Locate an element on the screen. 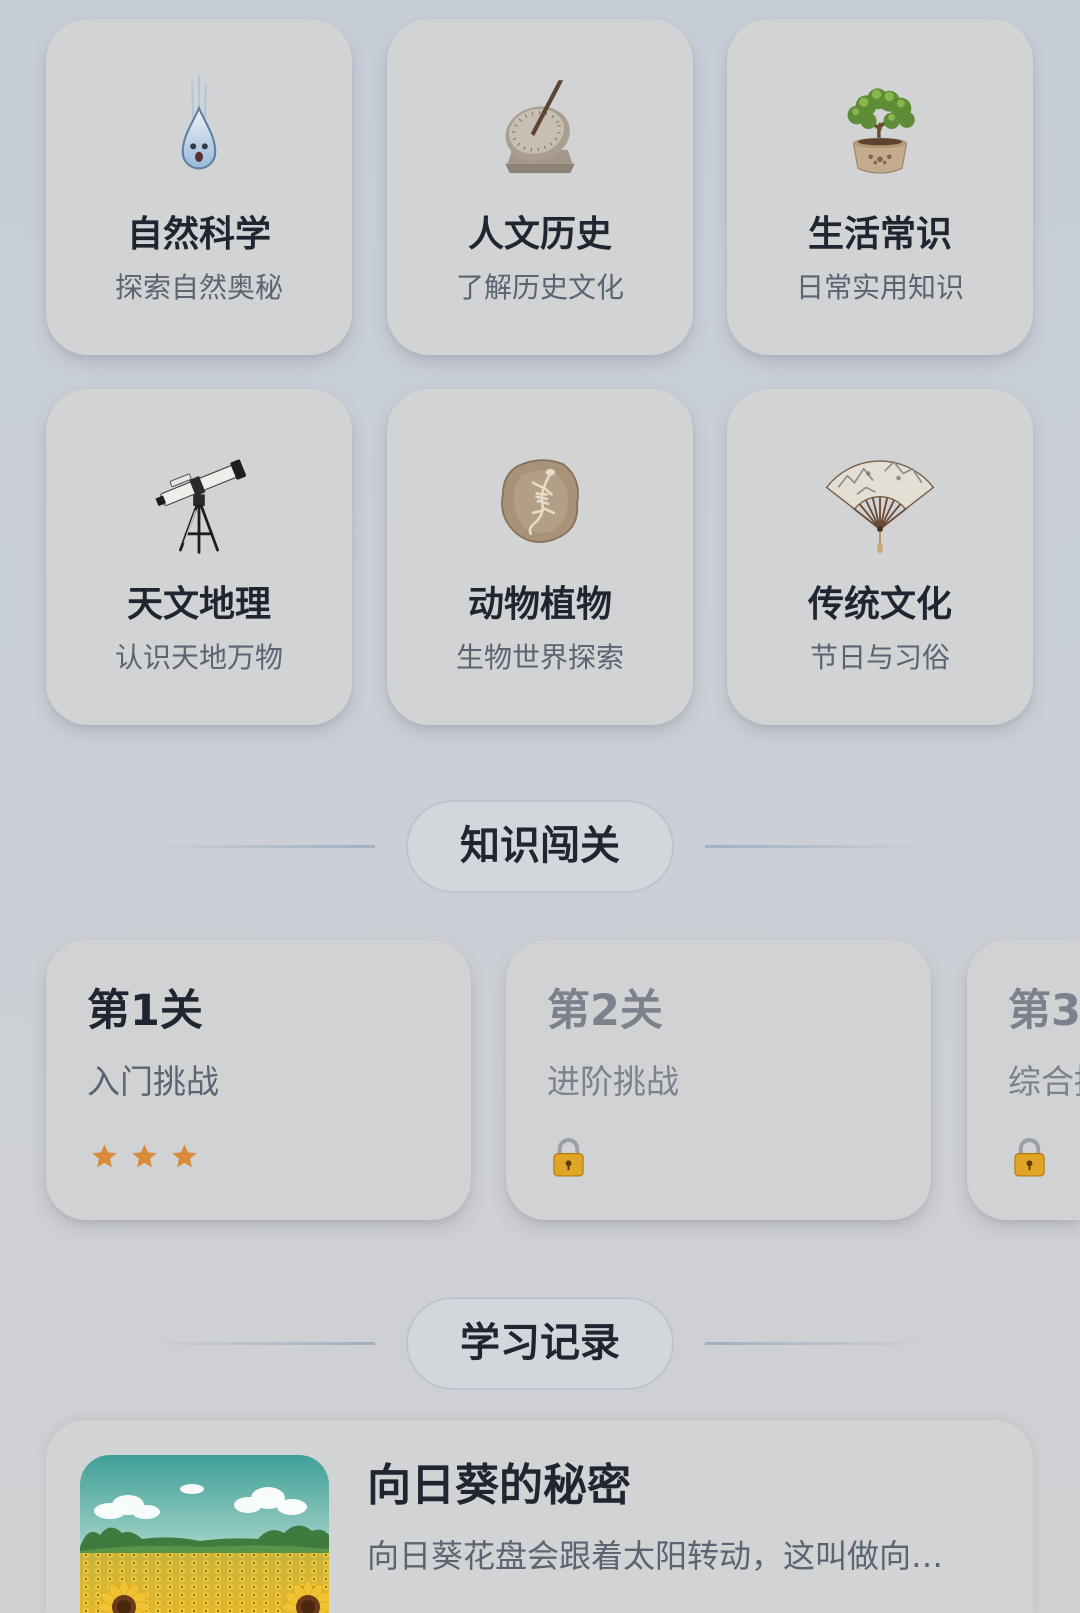  category-title: 生活常识 is located at coordinates (879, 234).